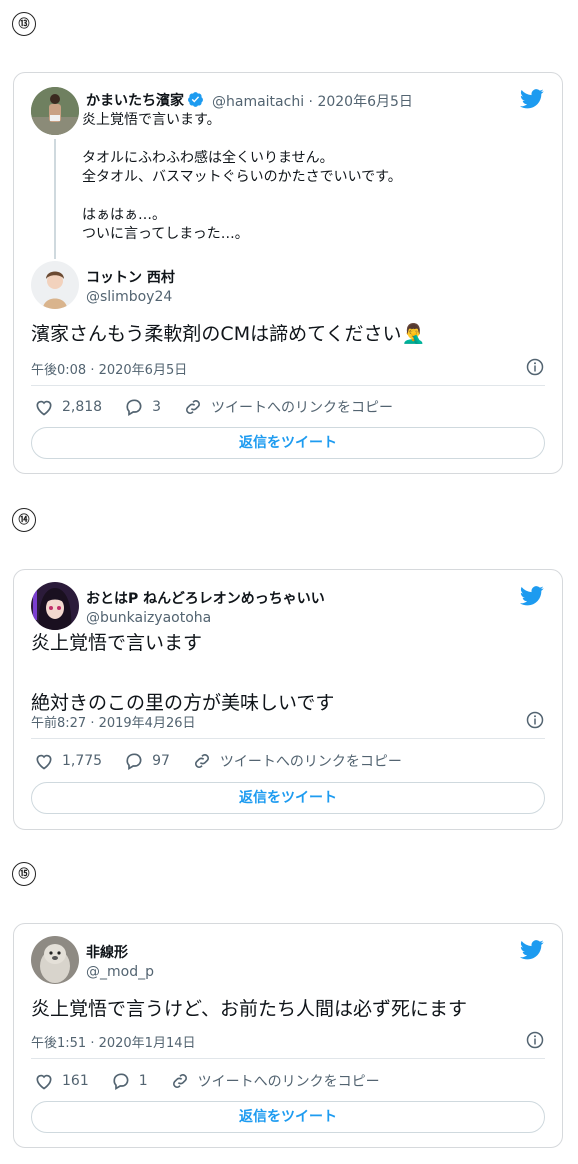 This screenshot has height=1164, width=578. What do you see at coordinates (107, 952) in the screenshot?
I see `display-name: 非線形` at bounding box center [107, 952].